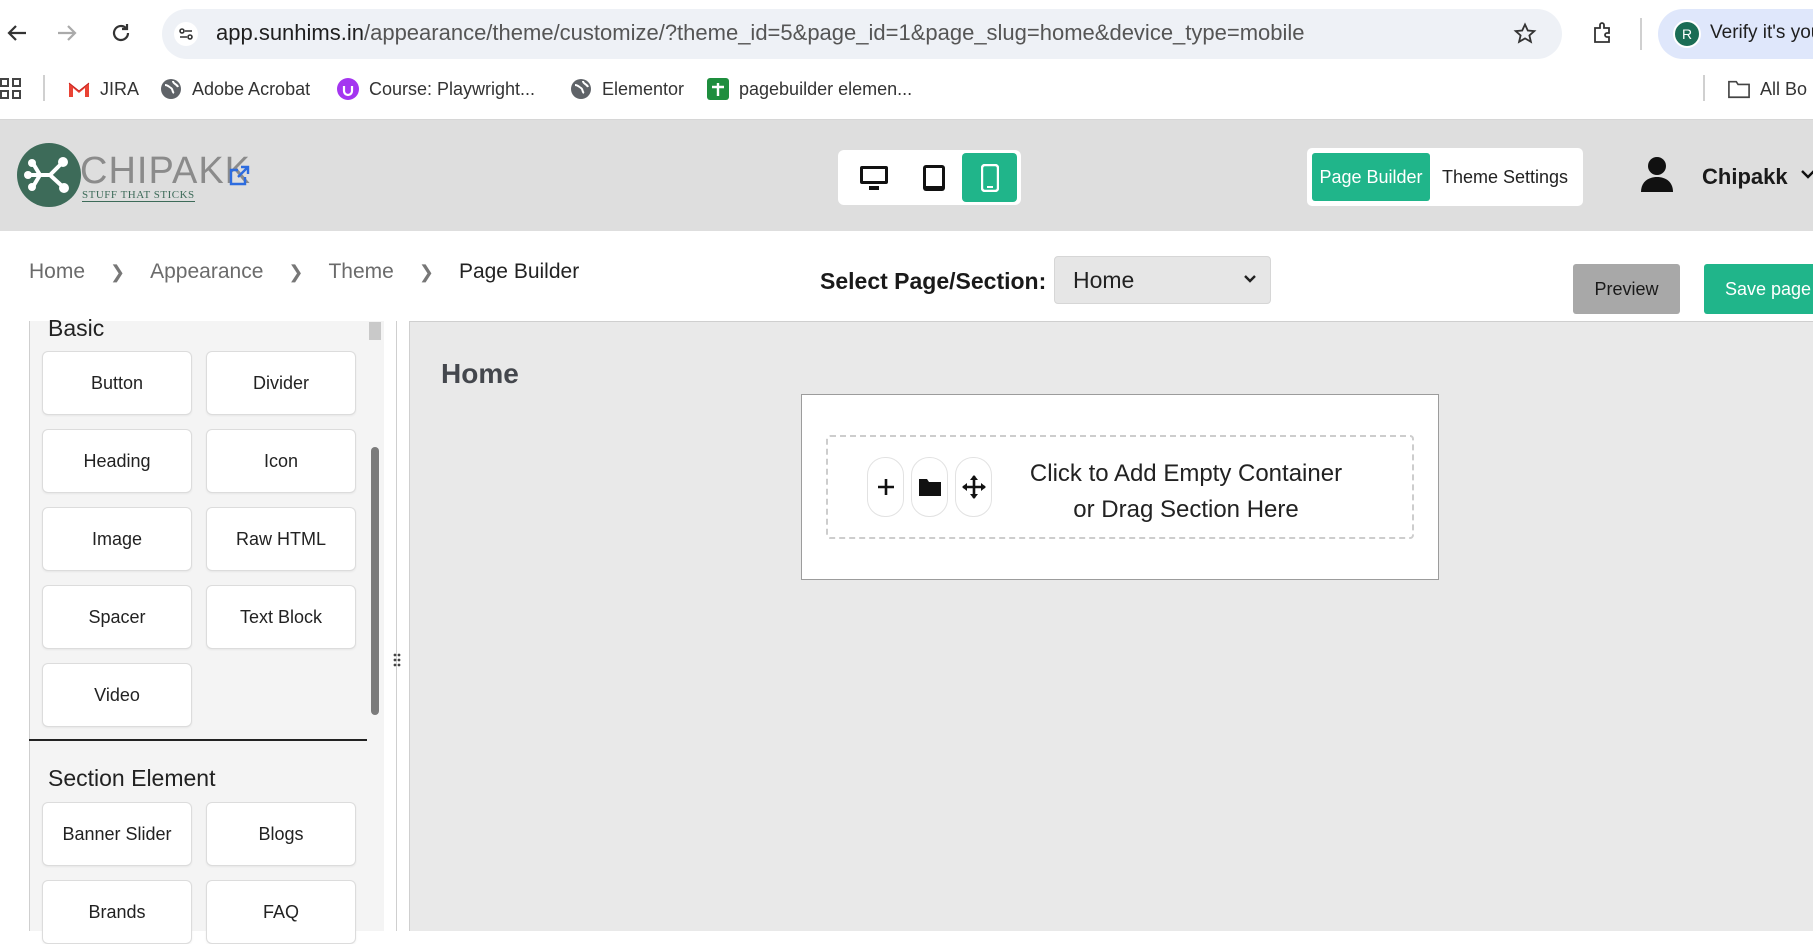  I want to click on toolbar-divider, so click(1641, 34).